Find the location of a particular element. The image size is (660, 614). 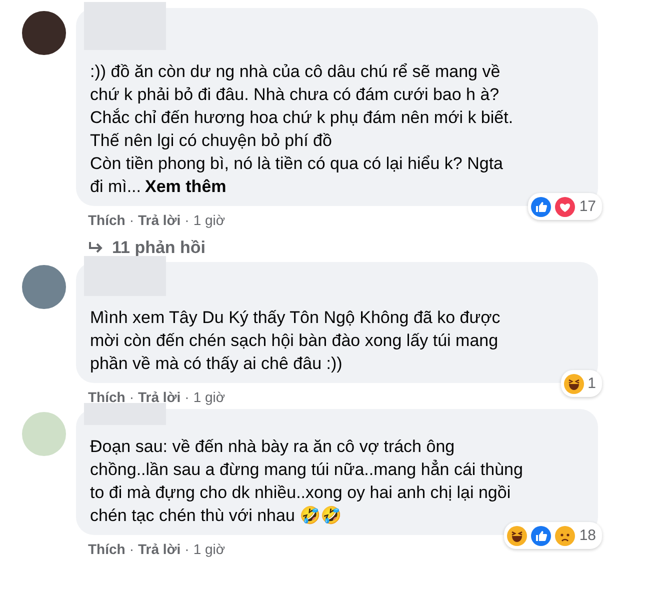

comment-text-line: chứ k phải bỏ đi đâu. Nhà chưa có đám cưới bao h à? is located at coordinates (295, 95).